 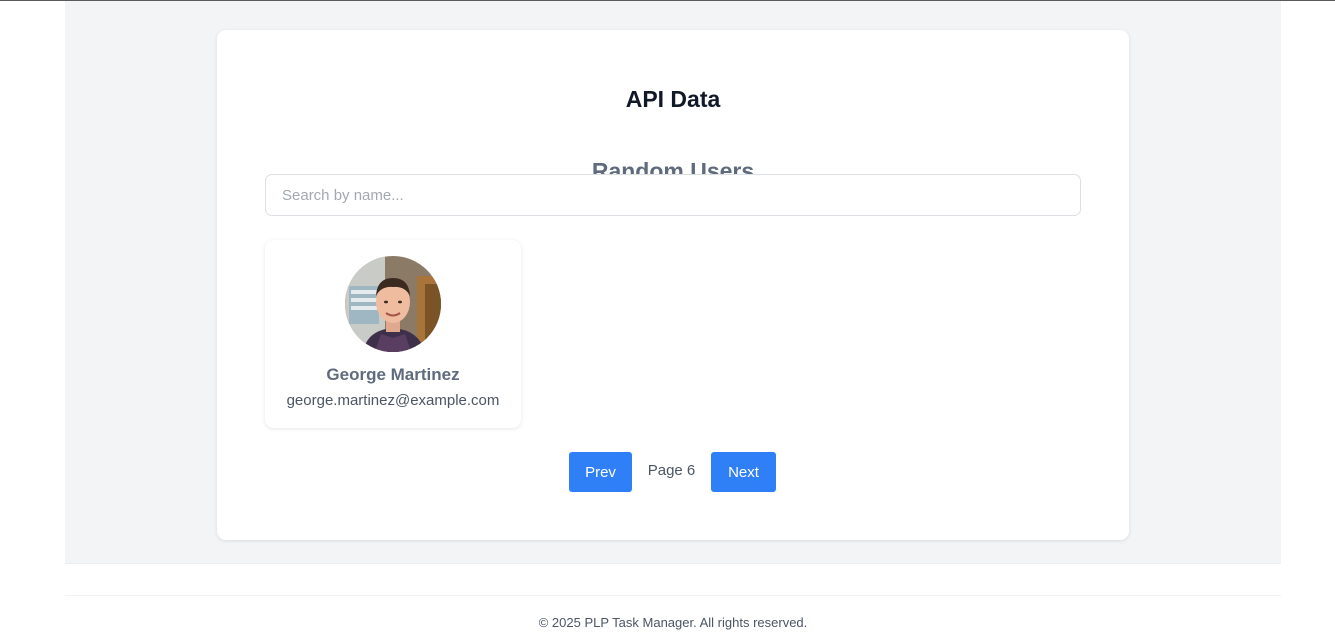 What do you see at coordinates (393, 374) in the screenshot?
I see `user-name: George Martinez` at bounding box center [393, 374].